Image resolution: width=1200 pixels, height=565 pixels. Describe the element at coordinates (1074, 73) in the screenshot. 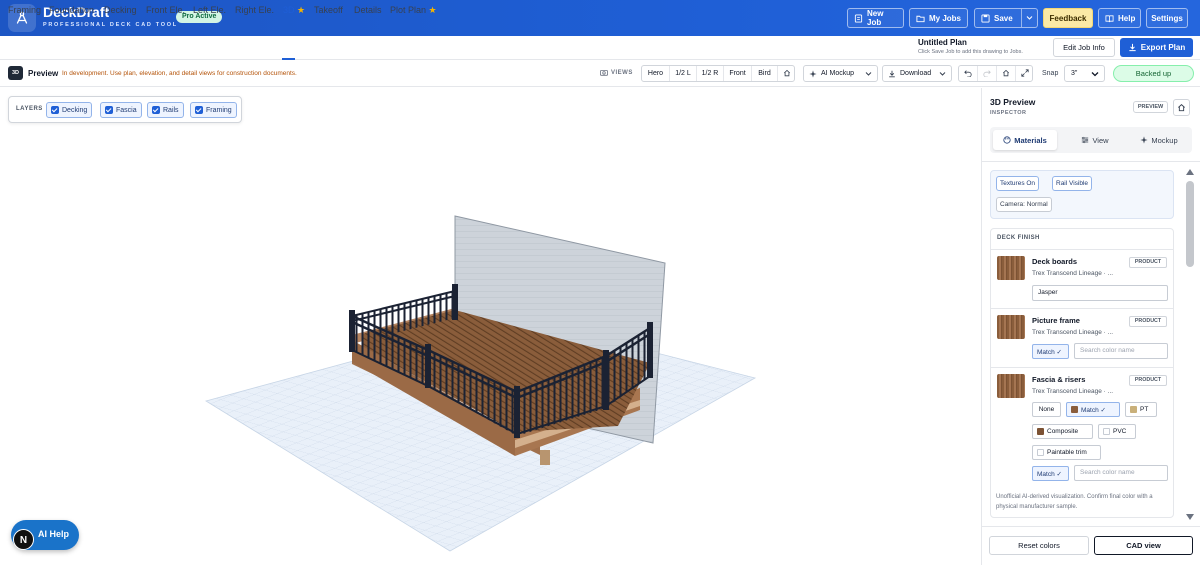

I see `snap-value: 3"` at that location.